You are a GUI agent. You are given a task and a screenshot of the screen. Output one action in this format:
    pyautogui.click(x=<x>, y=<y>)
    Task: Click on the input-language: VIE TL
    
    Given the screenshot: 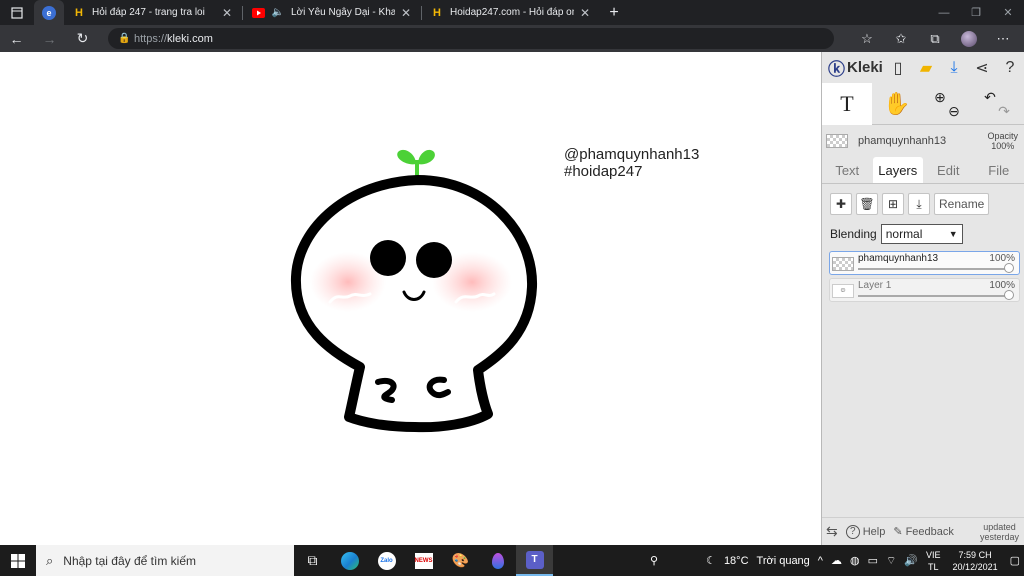 What is the action you would take?
    pyautogui.click(x=933, y=561)
    